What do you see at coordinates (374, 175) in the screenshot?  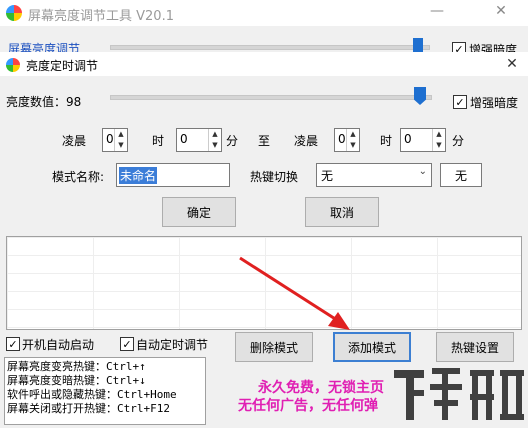 I see `hotkey-switch-select: 无 ⌄` at bounding box center [374, 175].